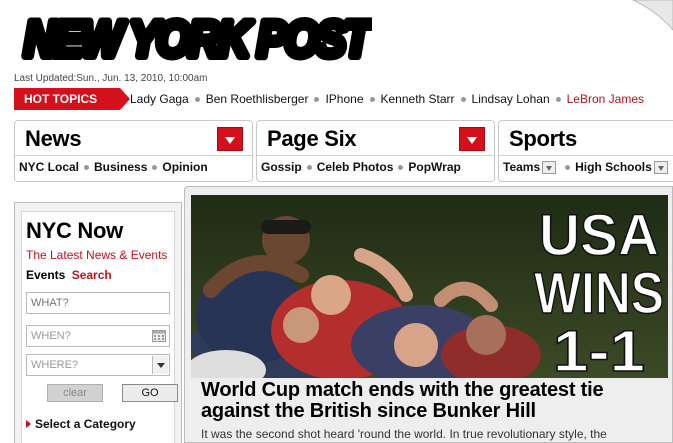  I want to click on section-sports: Sports Teams High Schools, so click(585, 151).